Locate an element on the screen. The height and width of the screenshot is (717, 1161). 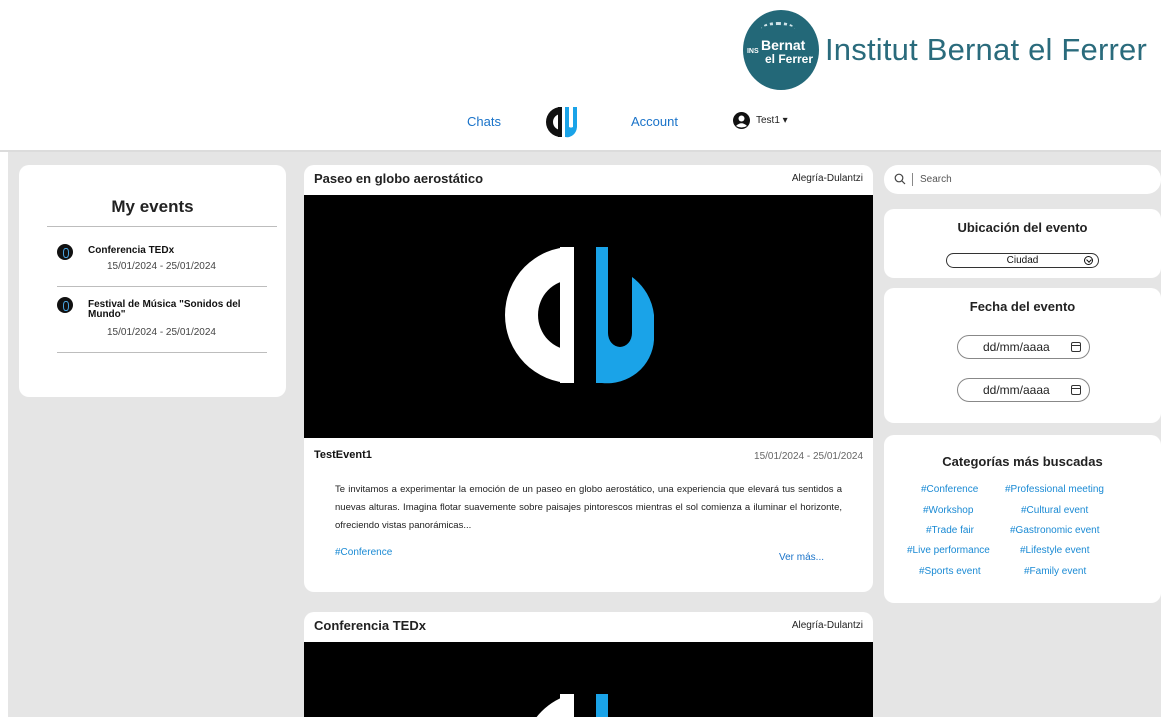
post-event-title: TestEvent1 is located at coordinates (343, 455).